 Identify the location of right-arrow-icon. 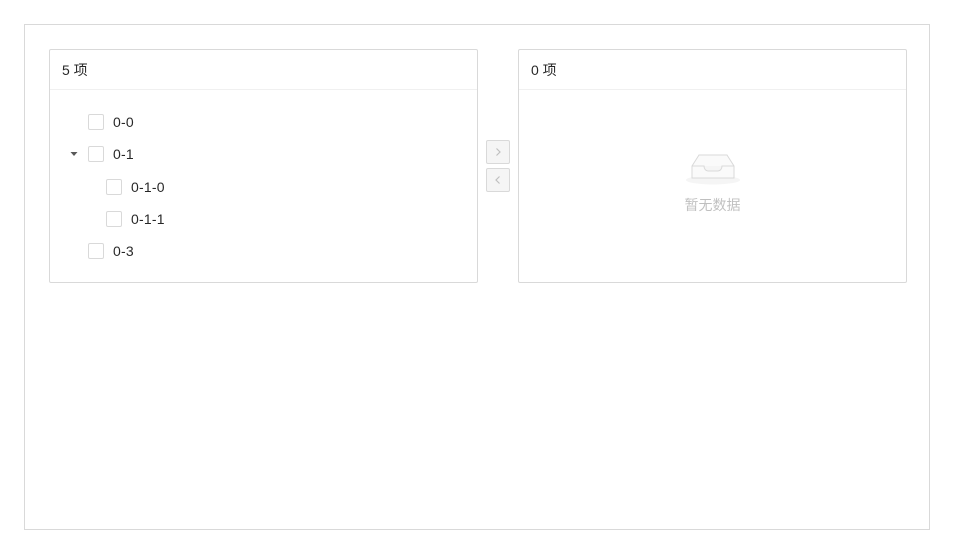
(498, 152).